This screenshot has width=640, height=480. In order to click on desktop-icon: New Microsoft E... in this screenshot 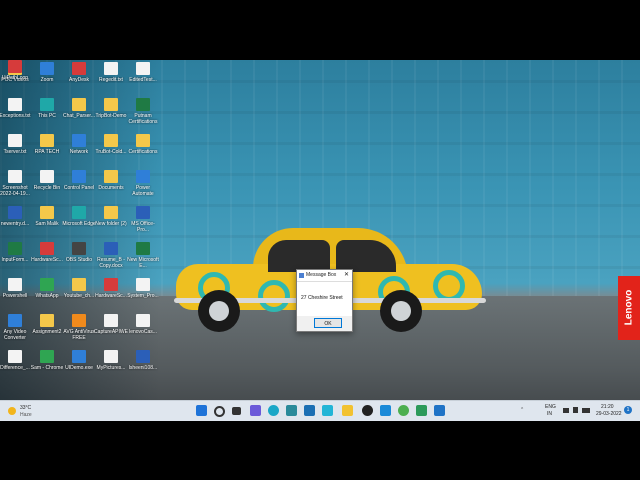, I will do `click(143, 255)`.